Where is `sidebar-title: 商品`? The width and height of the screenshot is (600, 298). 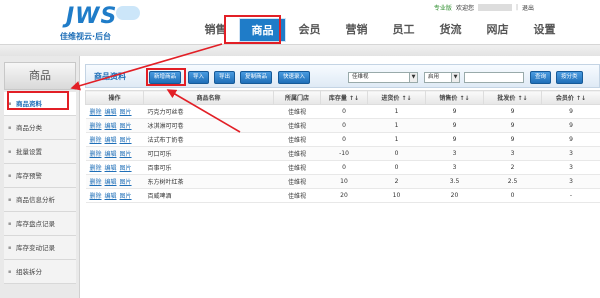
sidebar-title: 商品 is located at coordinates (40, 76).